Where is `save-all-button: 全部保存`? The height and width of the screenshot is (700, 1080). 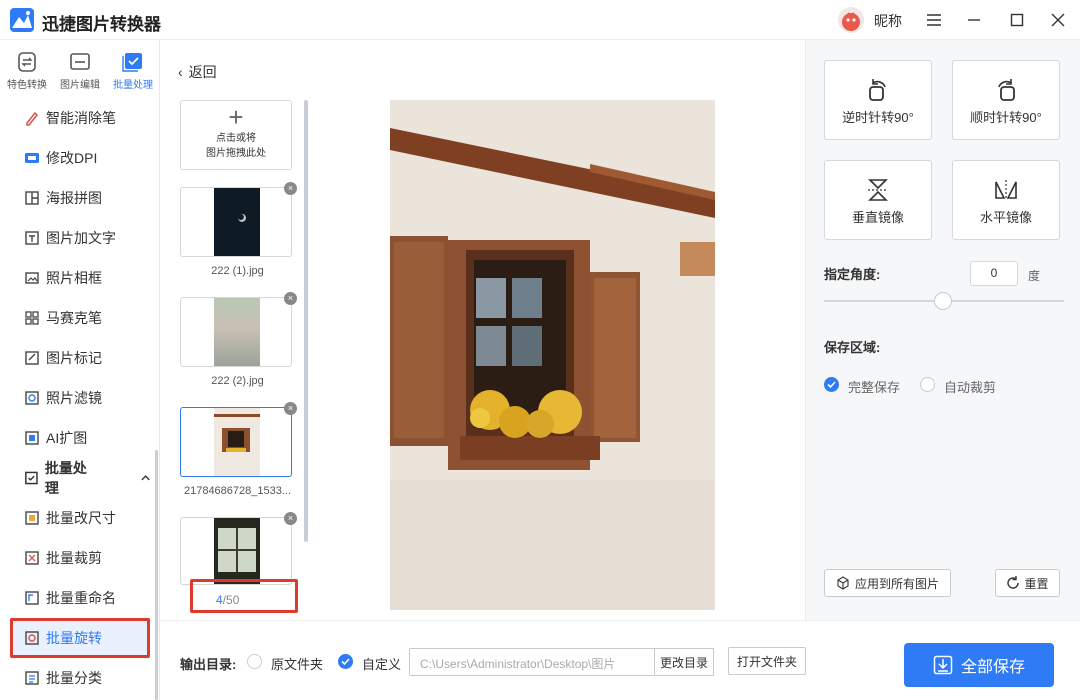 save-all-button: 全部保存 is located at coordinates (979, 665).